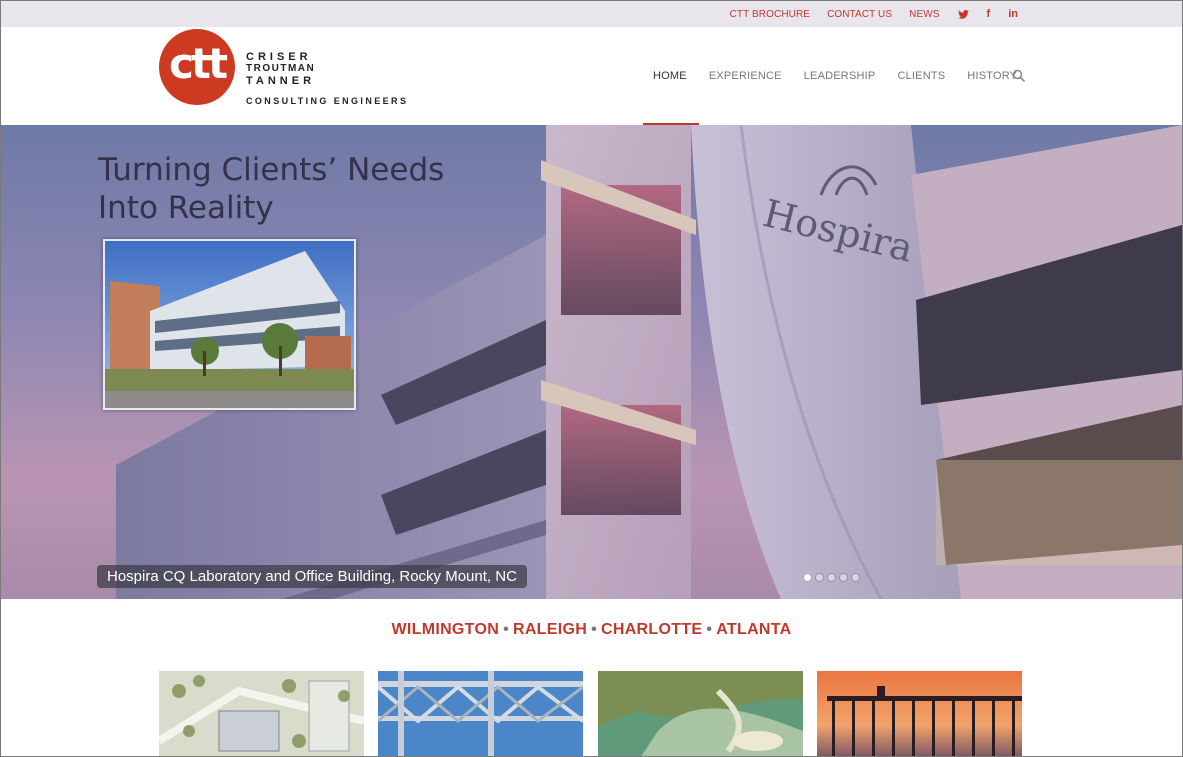  What do you see at coordinates (591, 14) in the screenshot?
I see `utility-bar: CTT BROCHURE CONTACT US NEWS f in` at bounding box center [591, 14].